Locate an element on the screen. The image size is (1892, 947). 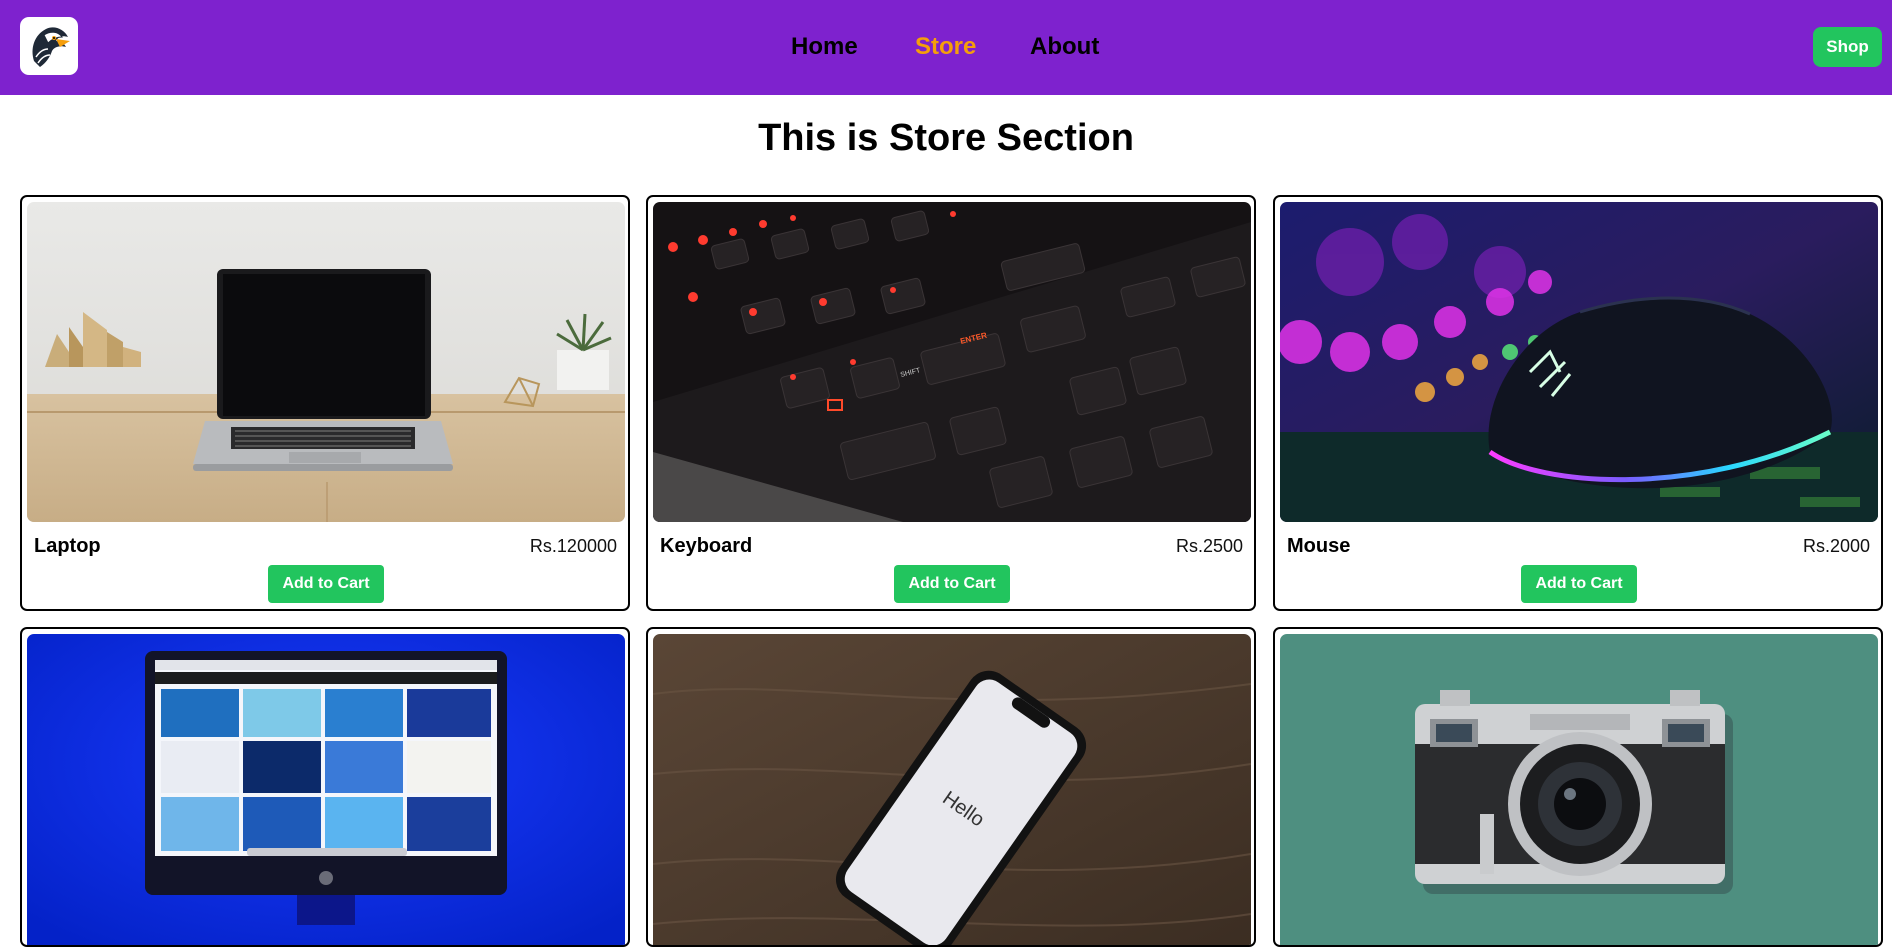
monitor-image is located at coordinates (326, 789).